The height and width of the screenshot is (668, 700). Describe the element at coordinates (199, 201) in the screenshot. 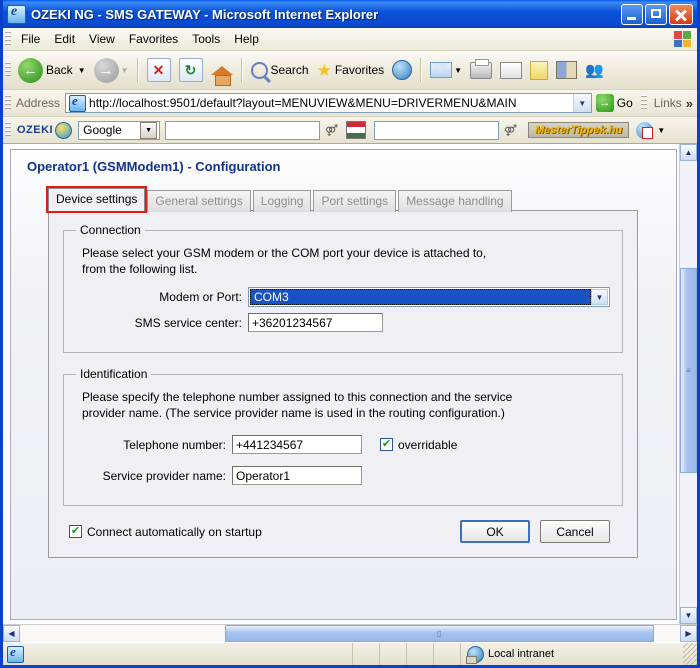

I see `tab-general-settings: General settings` at that location.